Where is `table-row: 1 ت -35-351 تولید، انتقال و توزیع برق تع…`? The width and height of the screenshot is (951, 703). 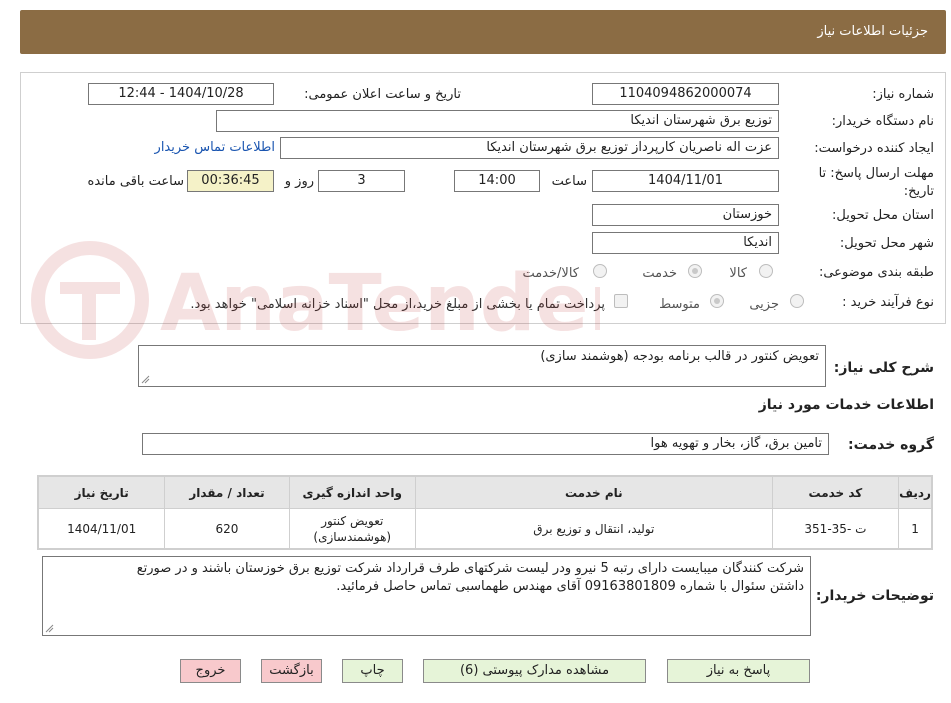
table-row: 1 ت -35-351 تولید، انتقال و توزیع برق تع… is located at coordinates (484, 528).